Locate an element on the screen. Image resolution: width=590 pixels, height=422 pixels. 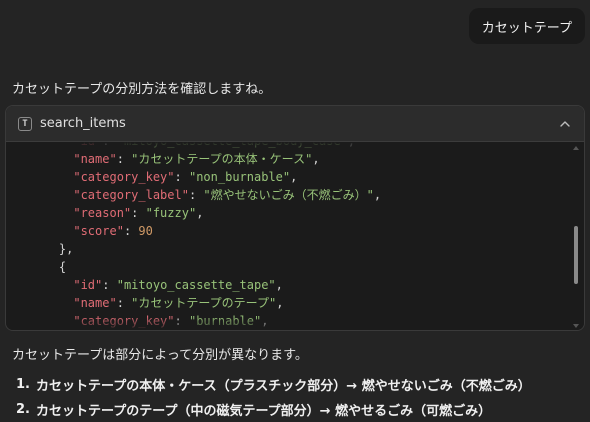
code-line: "category_label": "燃やせないごみ（不燃ごみ）", is located at coordinates (205, 195).